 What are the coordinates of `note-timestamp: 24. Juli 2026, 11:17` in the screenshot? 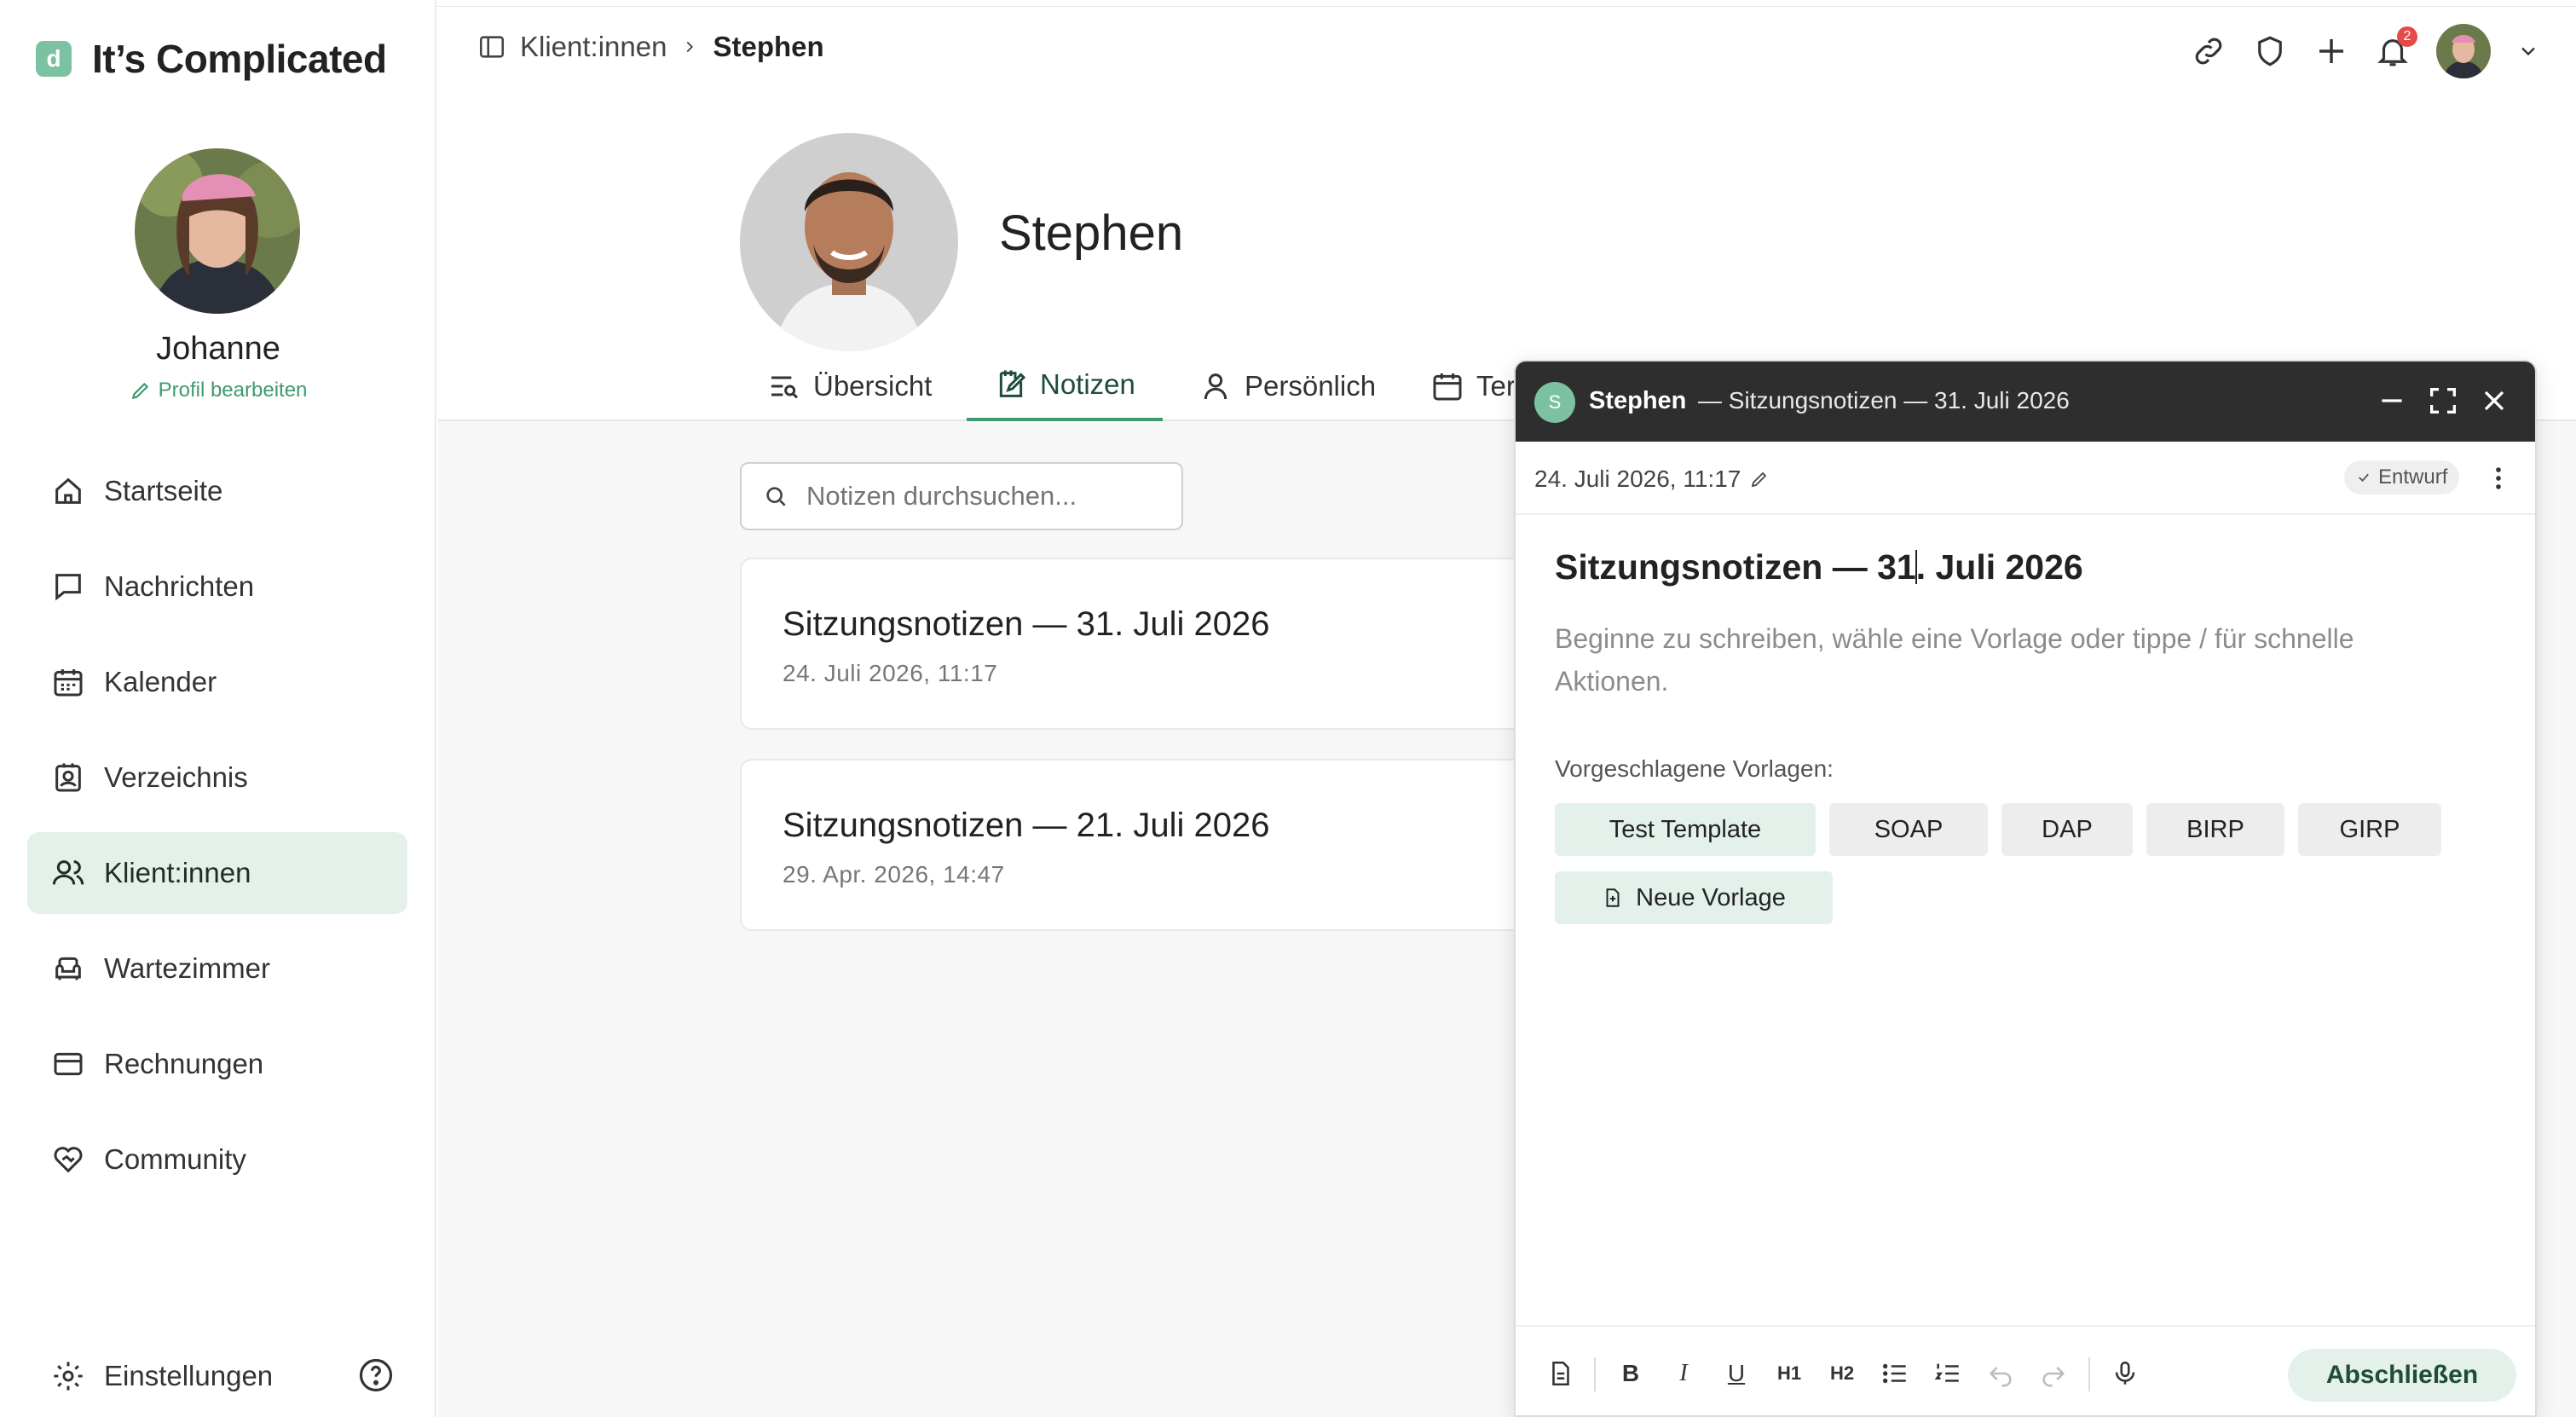 It's located at (1652, 480).